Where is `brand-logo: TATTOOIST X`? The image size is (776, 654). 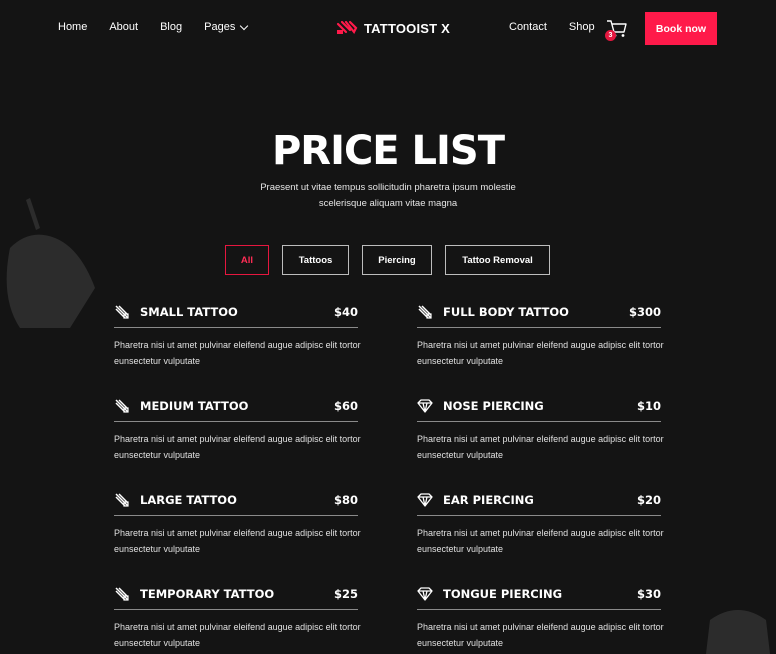 brand-logo: TATTOOIST X is located at coordinates (393, 28).